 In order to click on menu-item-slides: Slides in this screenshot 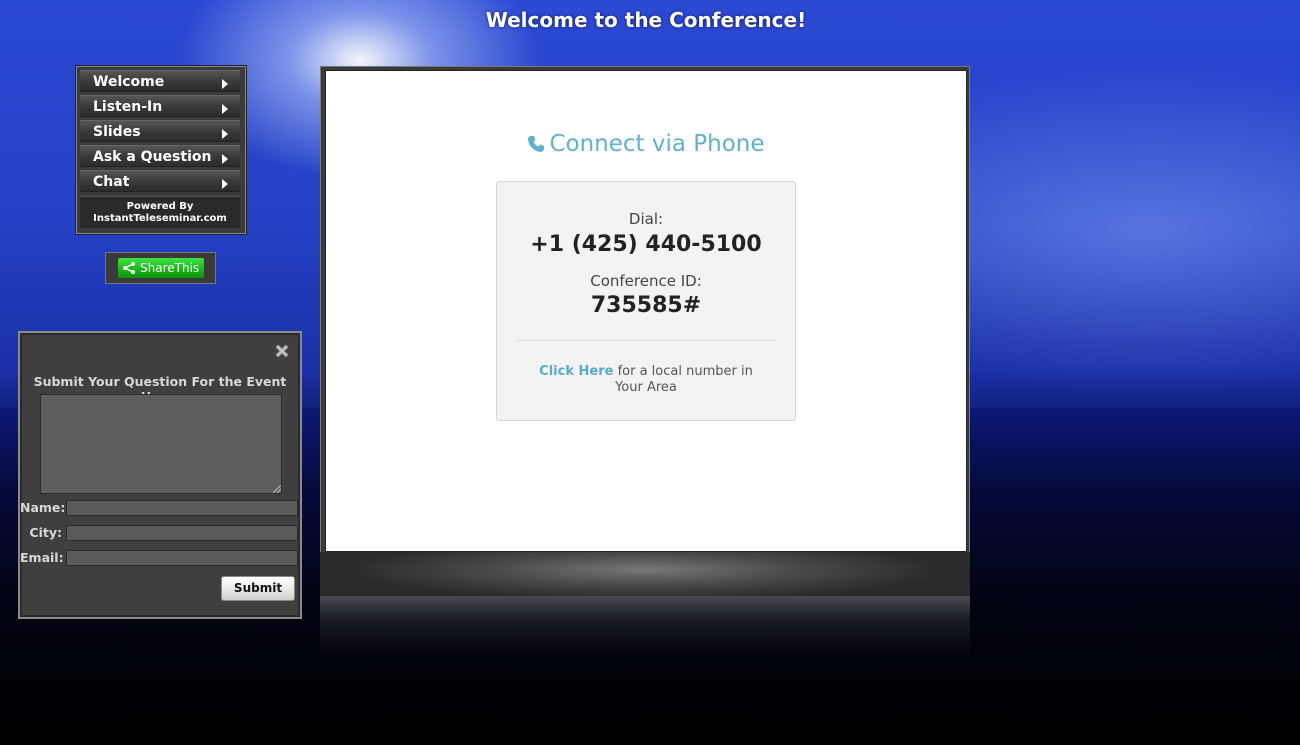, I will do `click(160, 131)`.